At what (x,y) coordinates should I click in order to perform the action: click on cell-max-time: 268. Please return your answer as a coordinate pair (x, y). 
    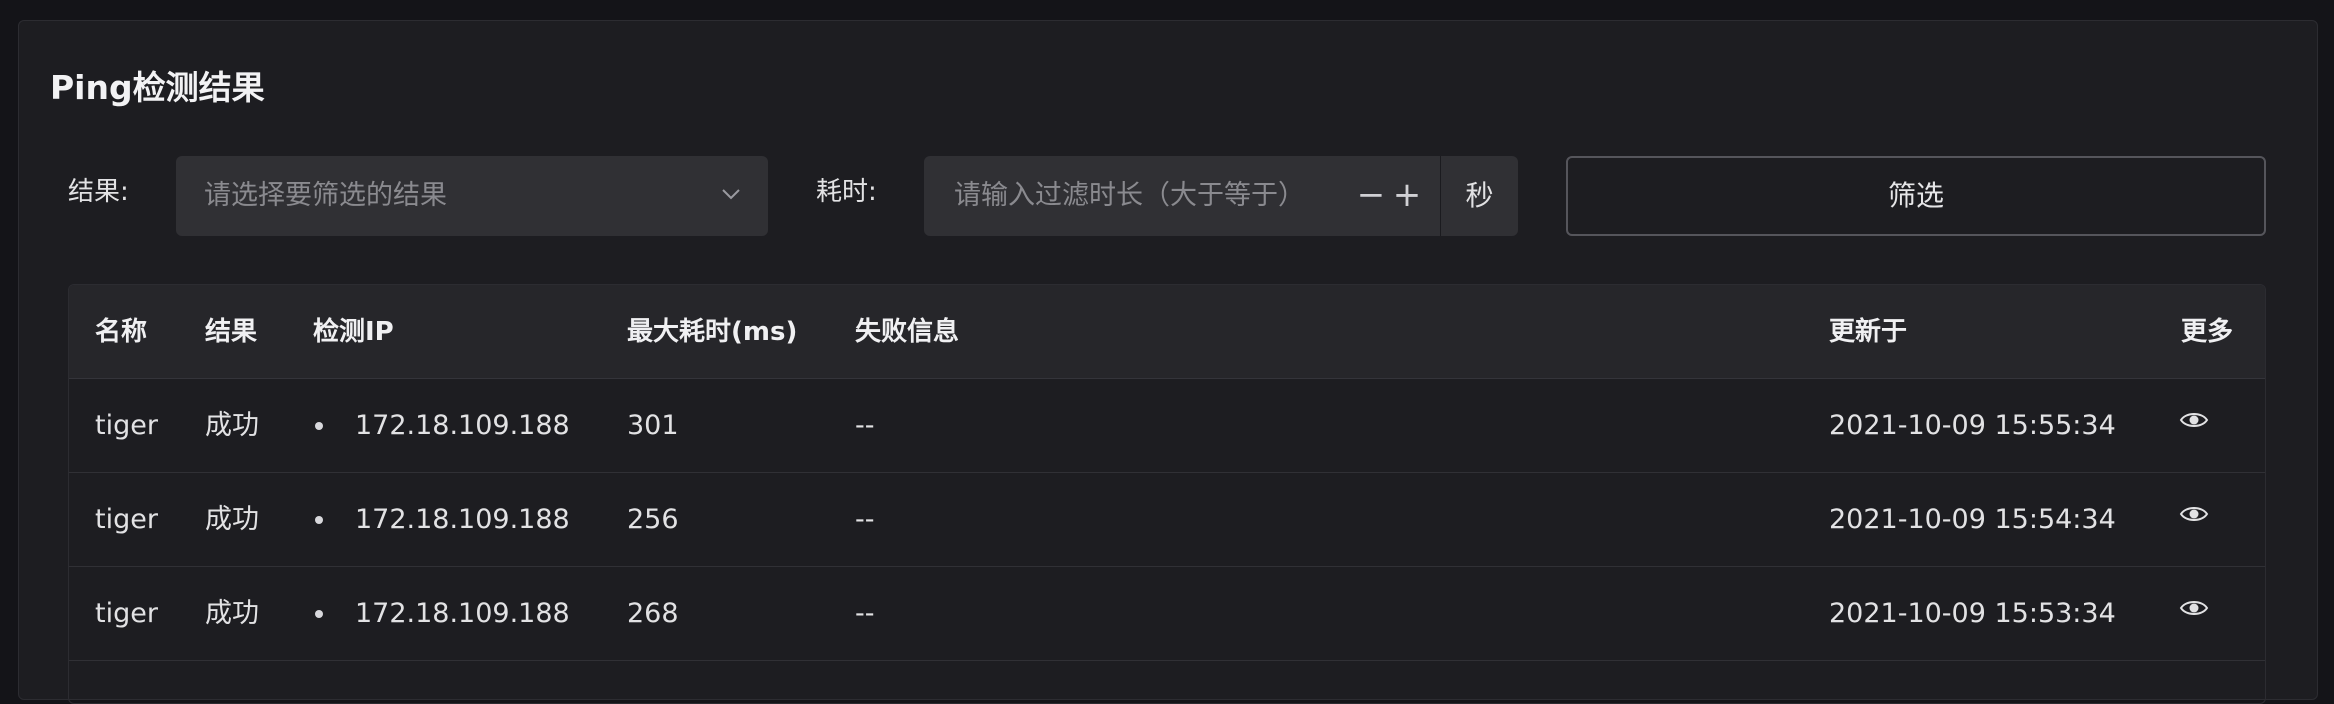
    Looking at the image, I should click on (653, 613).